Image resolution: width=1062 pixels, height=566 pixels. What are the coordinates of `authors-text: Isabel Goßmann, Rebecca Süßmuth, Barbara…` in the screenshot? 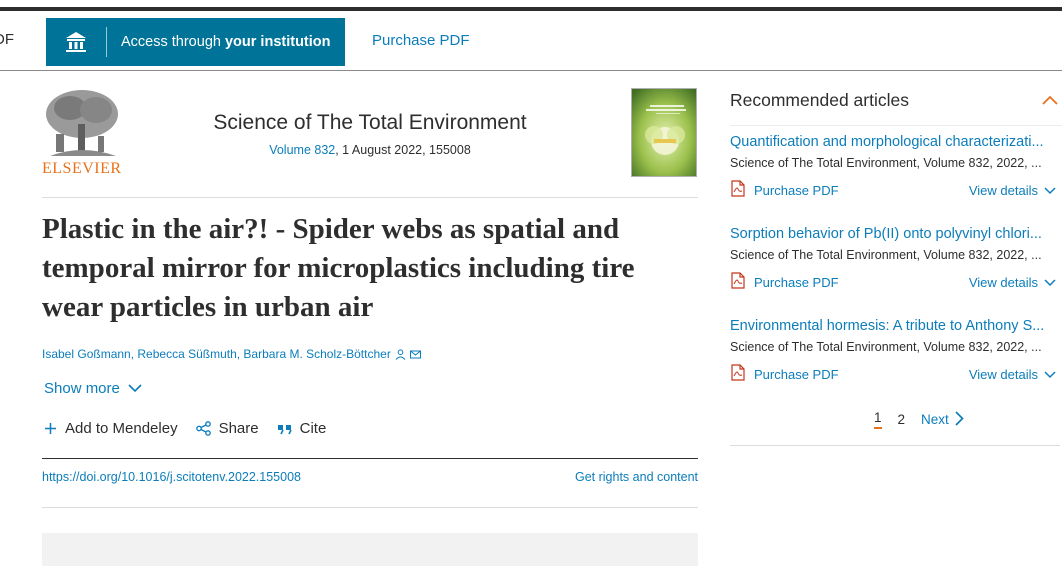 It's located at (216, 354).